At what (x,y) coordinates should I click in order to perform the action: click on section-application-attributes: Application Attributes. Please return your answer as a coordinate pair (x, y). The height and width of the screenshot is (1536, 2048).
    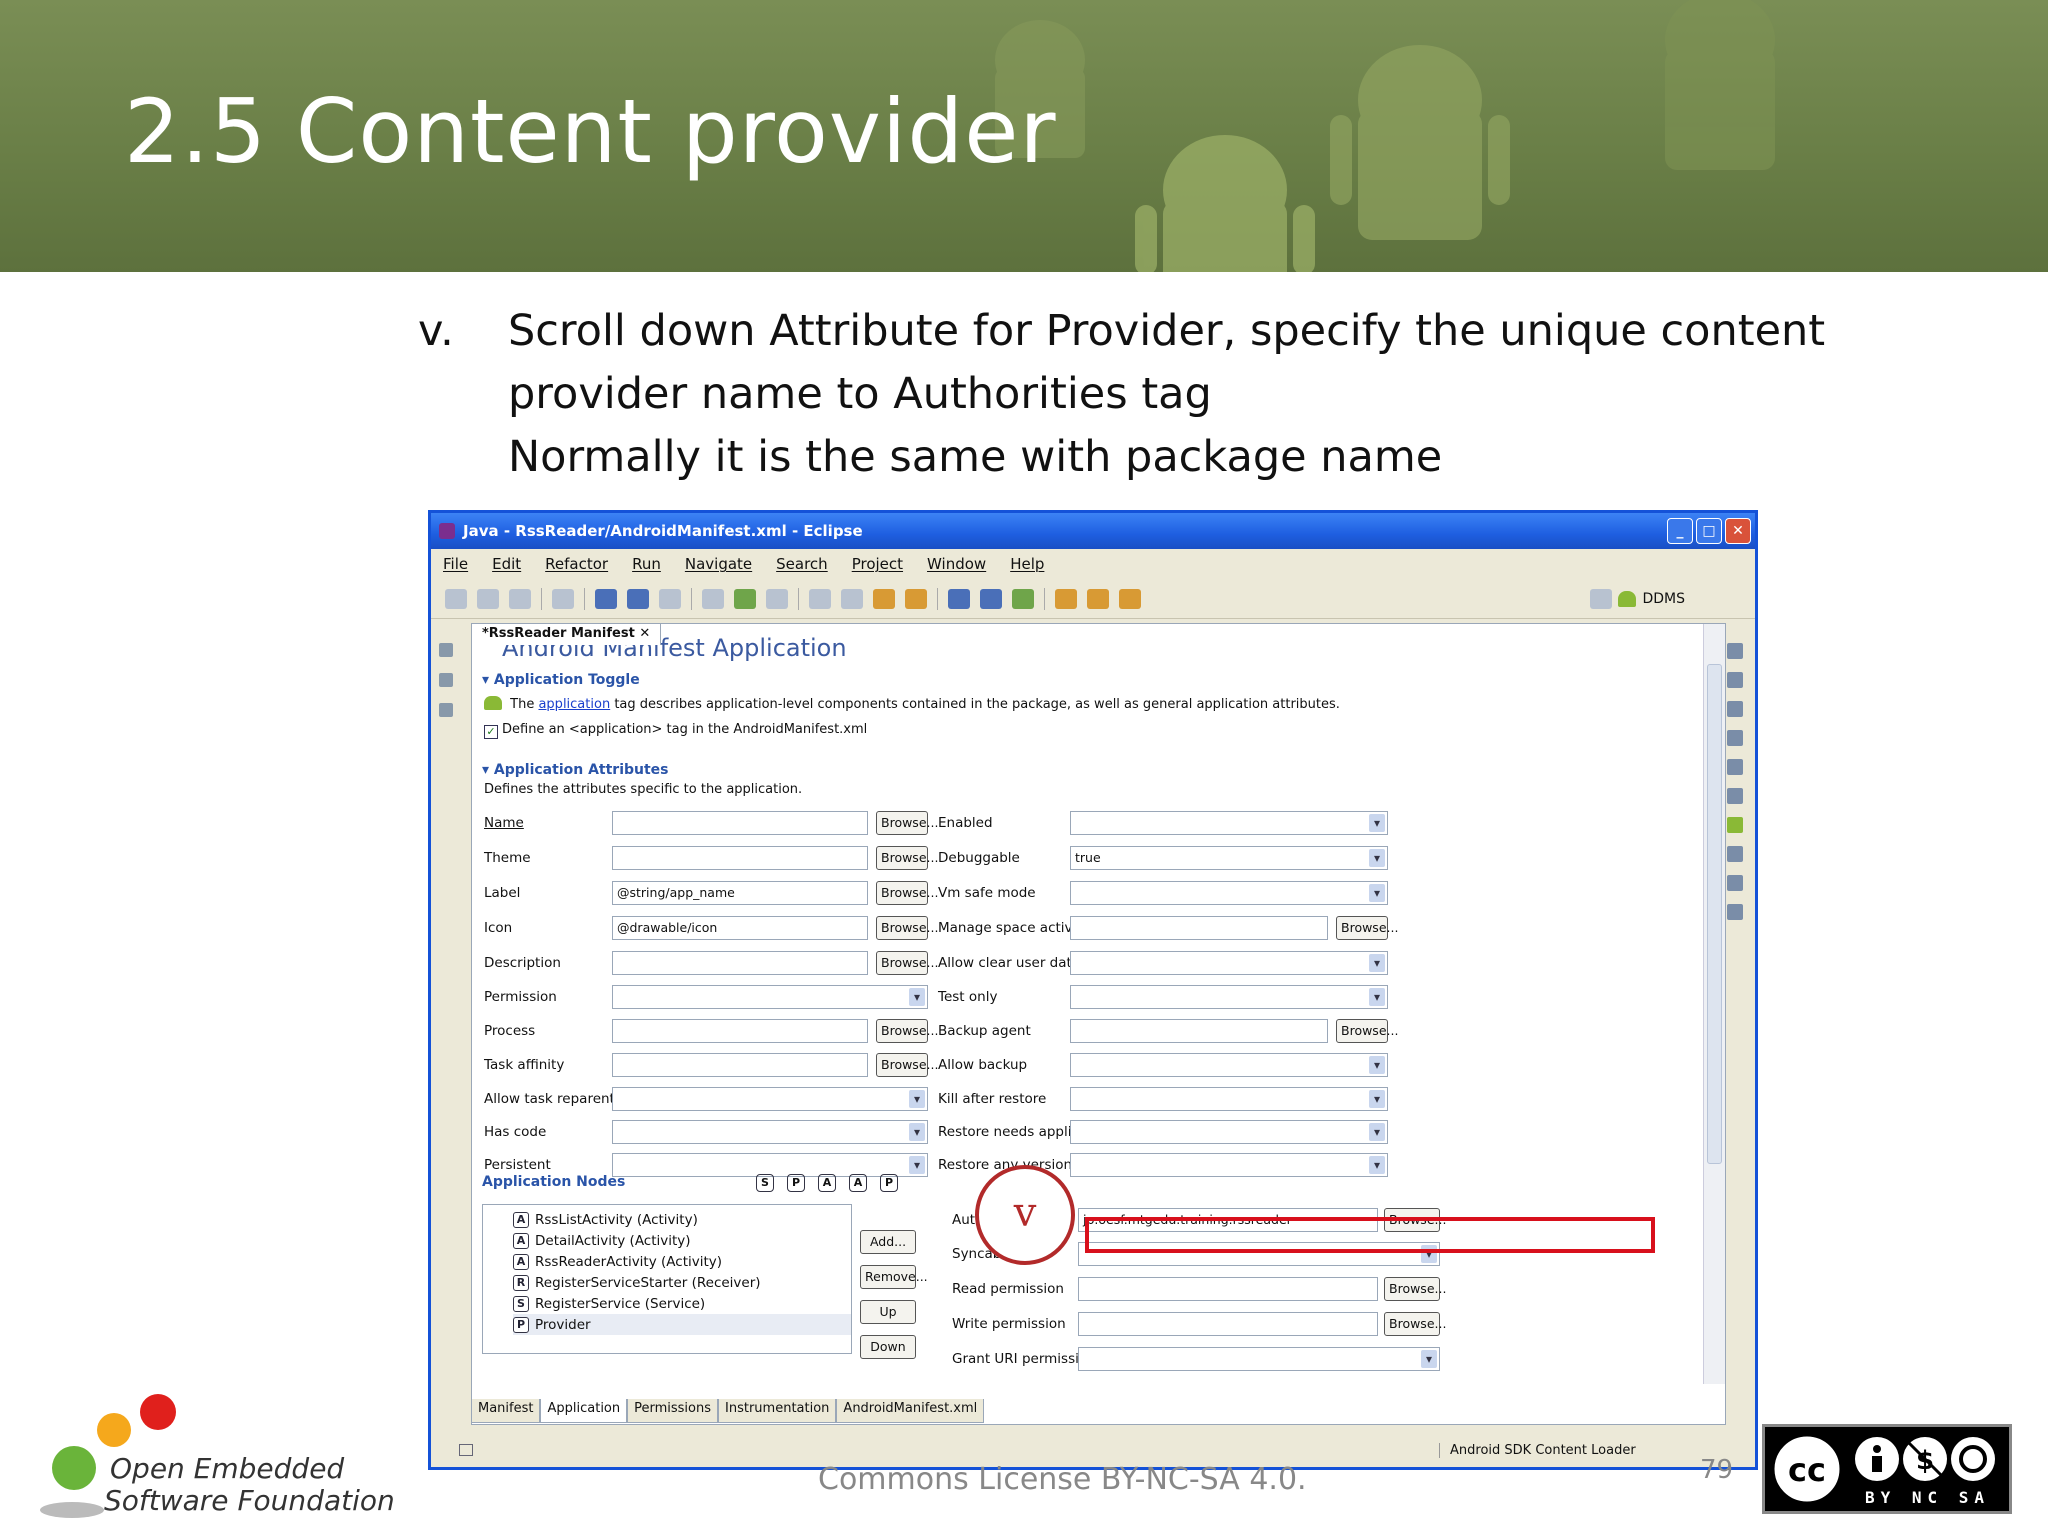
    Looking at the image, I should click on (575, 770).